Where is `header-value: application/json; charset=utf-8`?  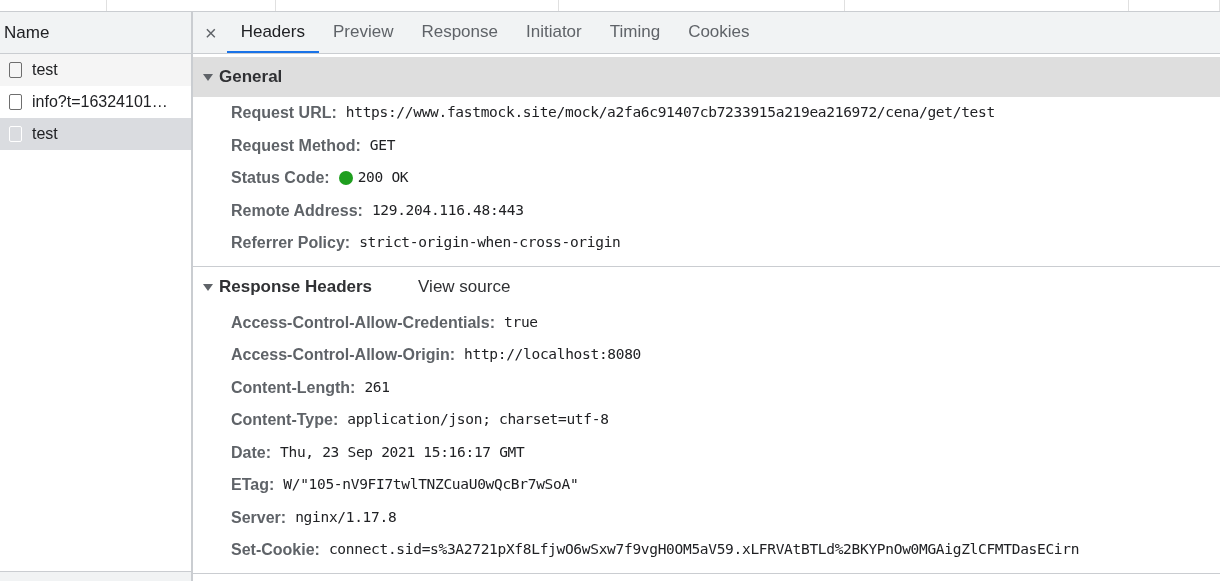
header-value: application/json; charset=utf-8 is located at coordinates (478, 420).